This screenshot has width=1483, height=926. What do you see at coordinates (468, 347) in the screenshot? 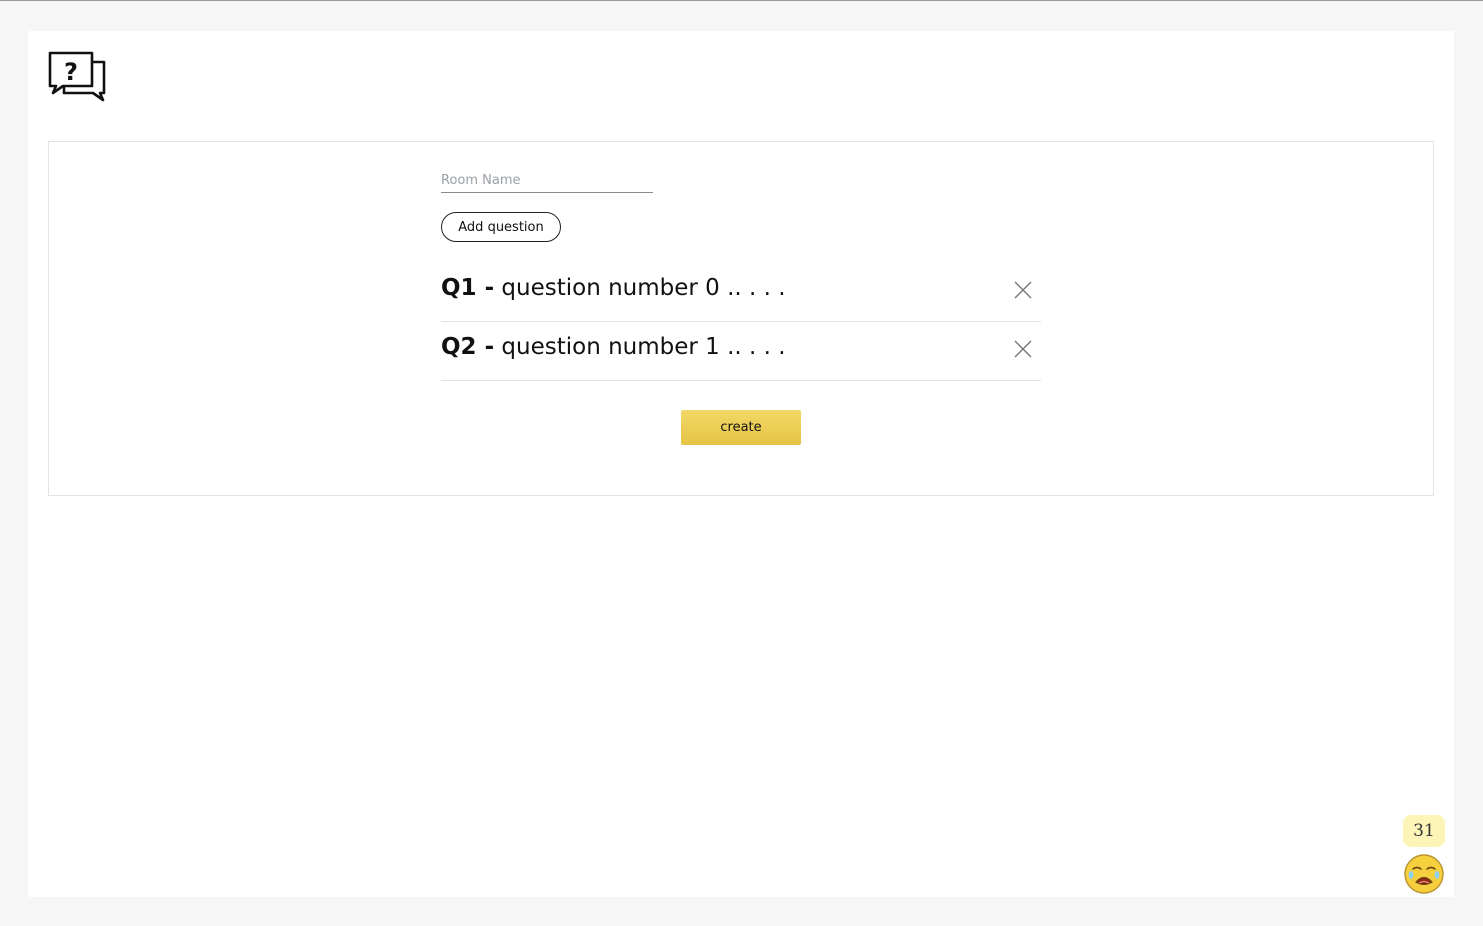
I see `question-number: Q2 -` at bounding box center [468, 347].